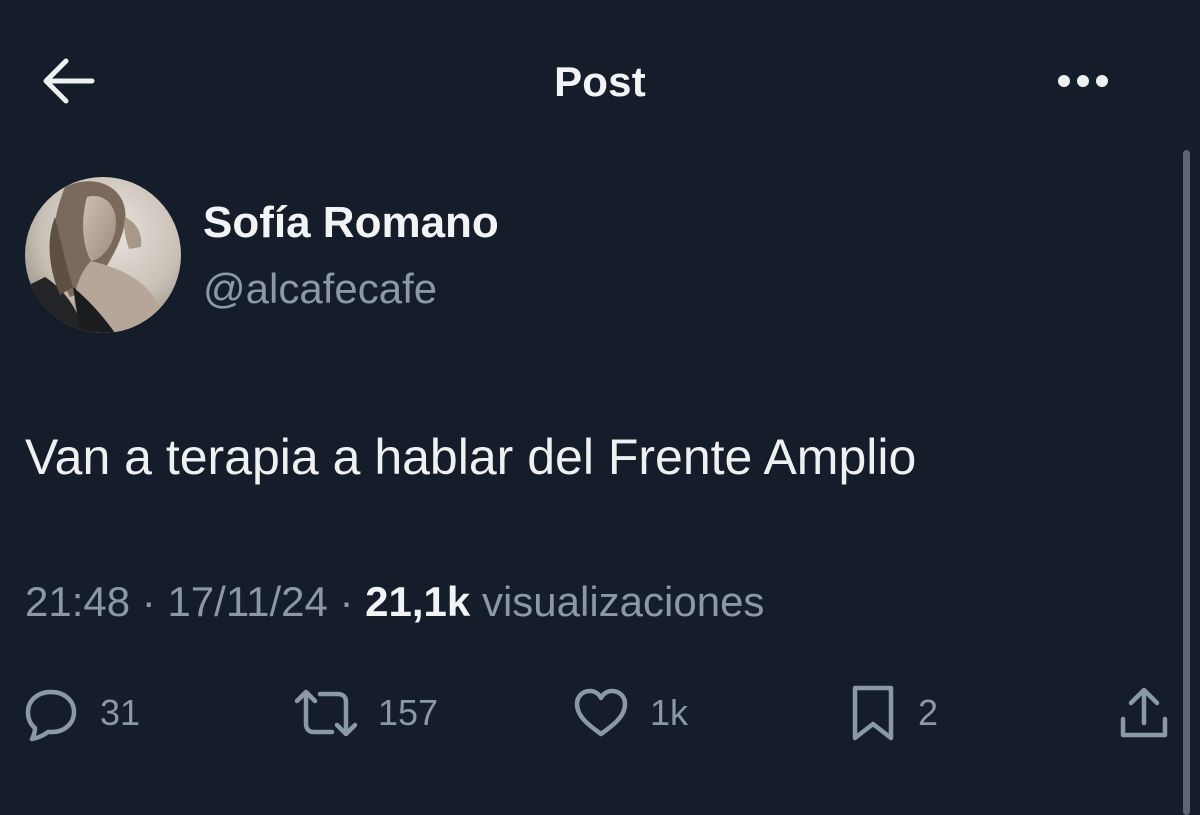  I want to click on page-title: Post, so click(600, 81).